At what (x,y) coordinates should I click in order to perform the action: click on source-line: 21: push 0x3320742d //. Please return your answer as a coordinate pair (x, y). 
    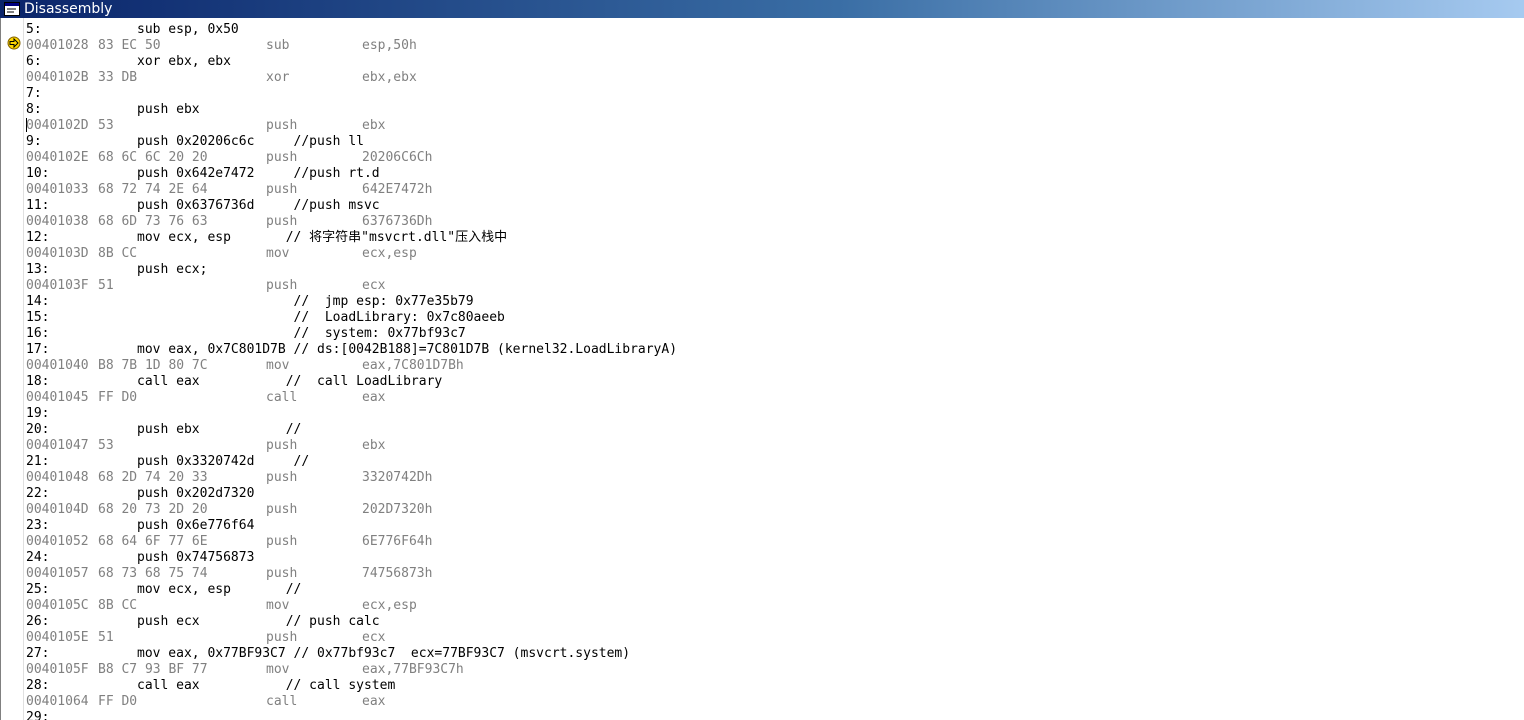
    Looking at the image, I should click on (167, 462).